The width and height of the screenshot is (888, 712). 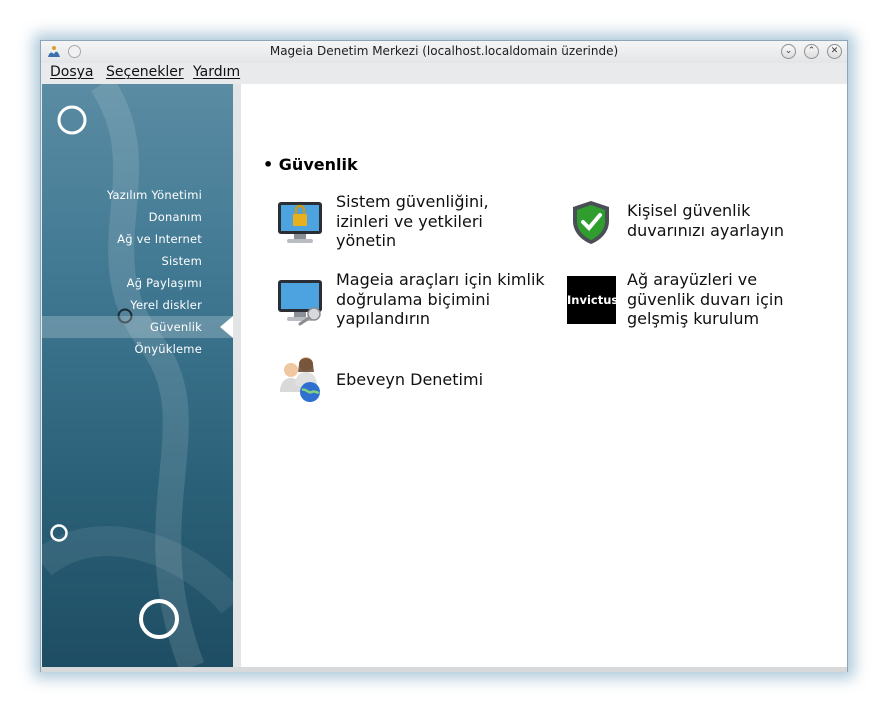 What do you see at coordinates (591, 222) in the screenshot?
I see `shield-check-icon` at bounding box center [591, 222].